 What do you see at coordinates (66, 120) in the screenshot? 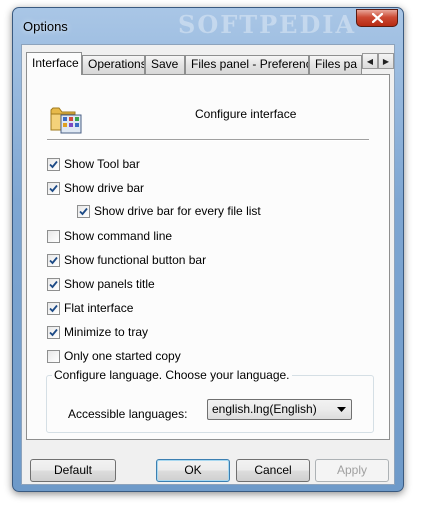
I see `folder-settings-icon` at bounding box center [66, 120].